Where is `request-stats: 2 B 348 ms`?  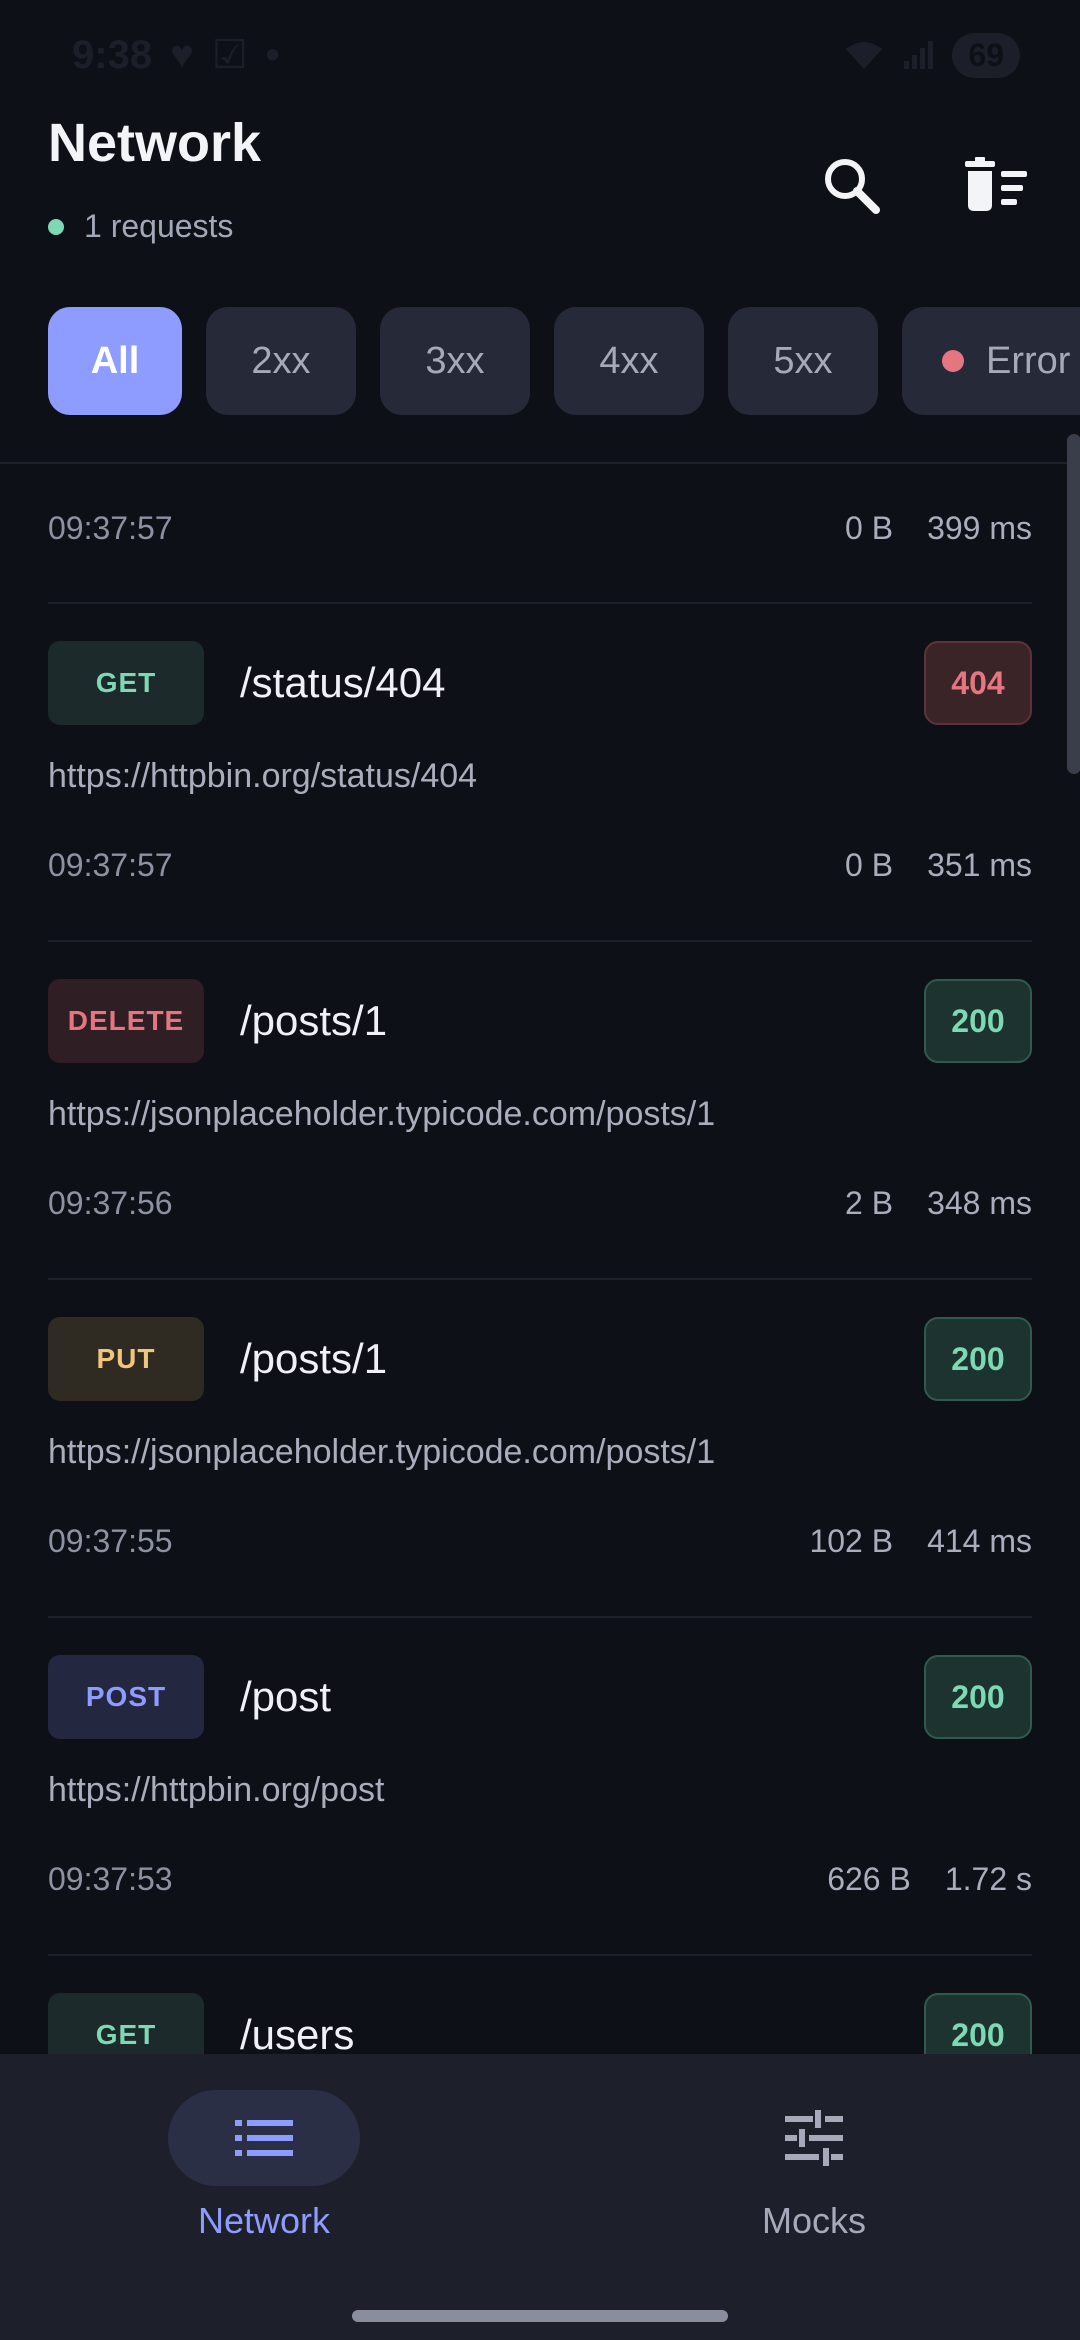
request-stats: 2 B 348 ms is located at coordinates (938, 1203).